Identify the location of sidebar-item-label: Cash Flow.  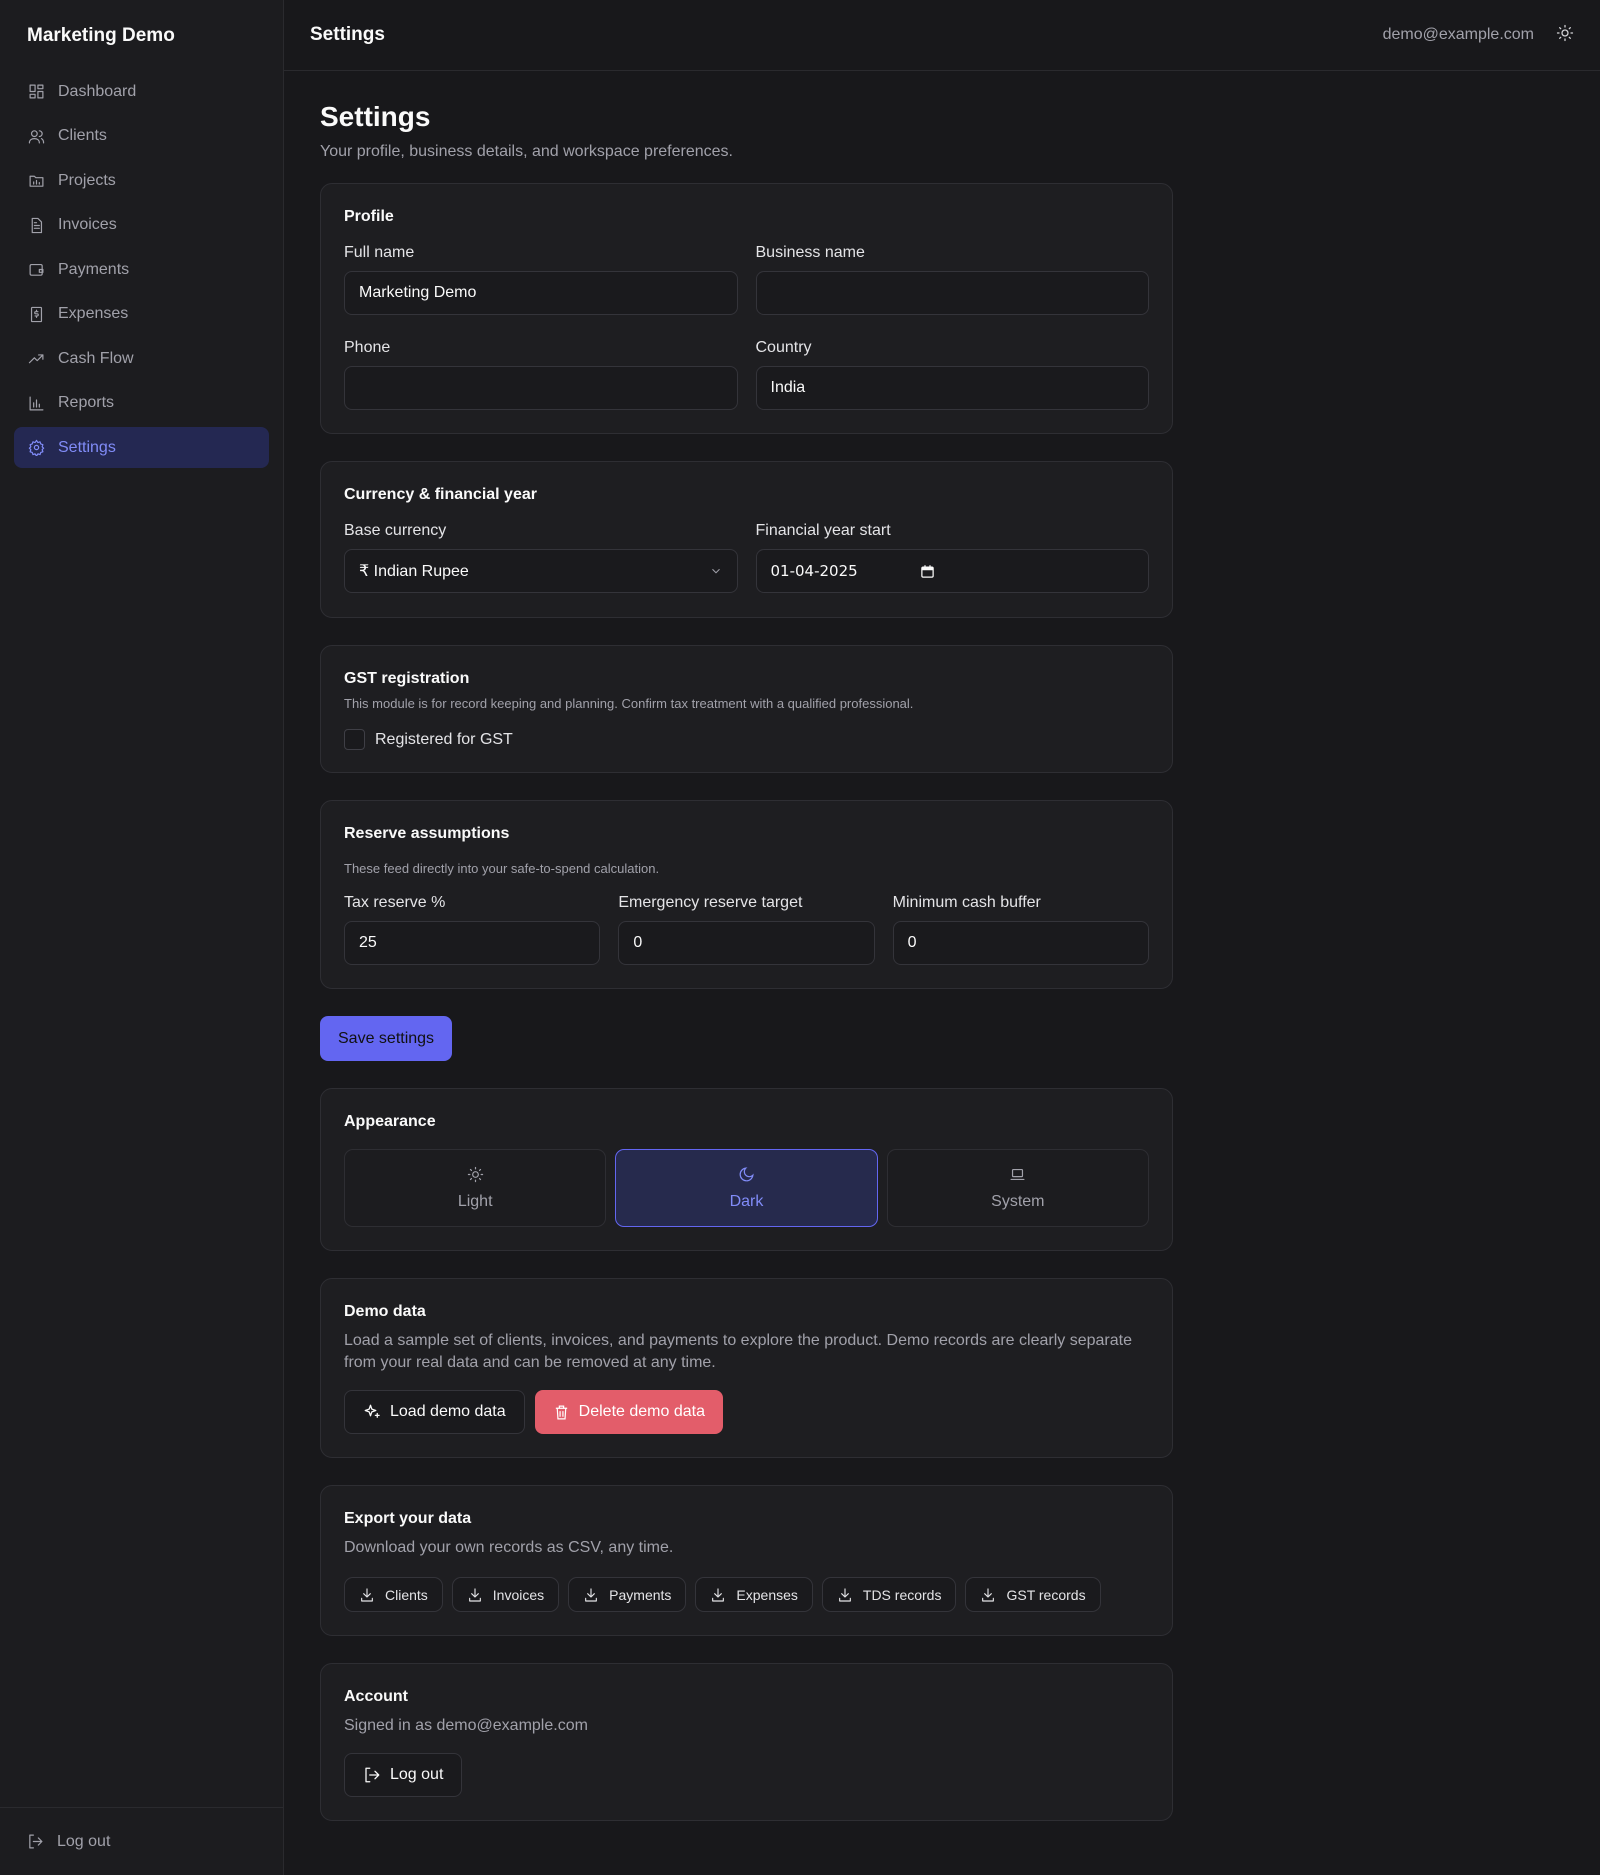
(96, 358).